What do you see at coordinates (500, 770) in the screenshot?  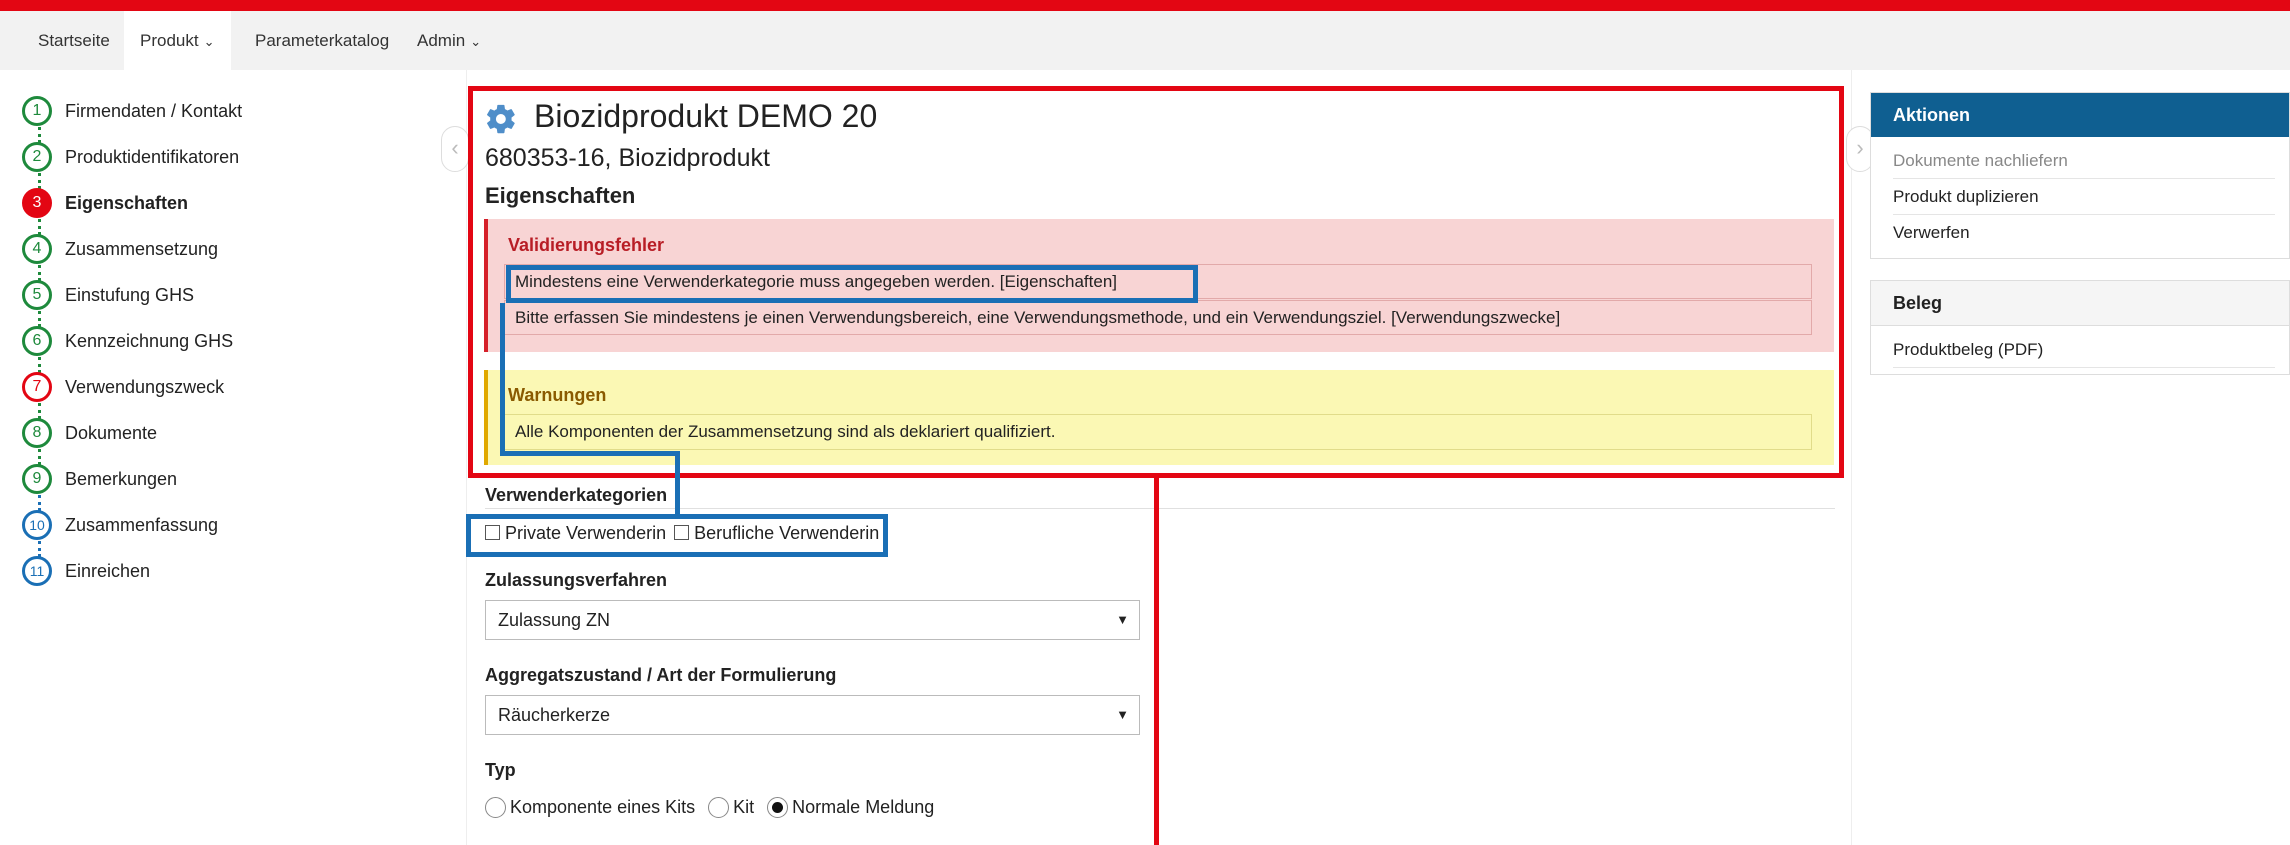 I see `typ-label: Typ` at bounding box center [500, 770].